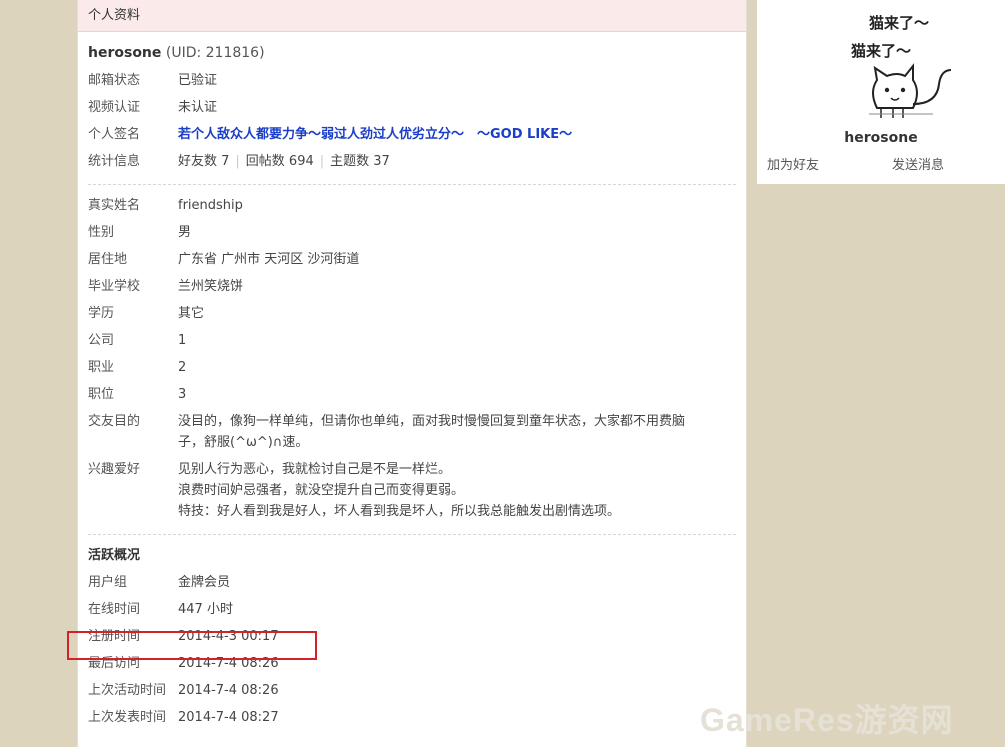 The image size is (1005, 747). What do you see at coordinates (881, 138) in the screenshot?
I see `sidebar-username: herosone` at bounding box center [881, 138].